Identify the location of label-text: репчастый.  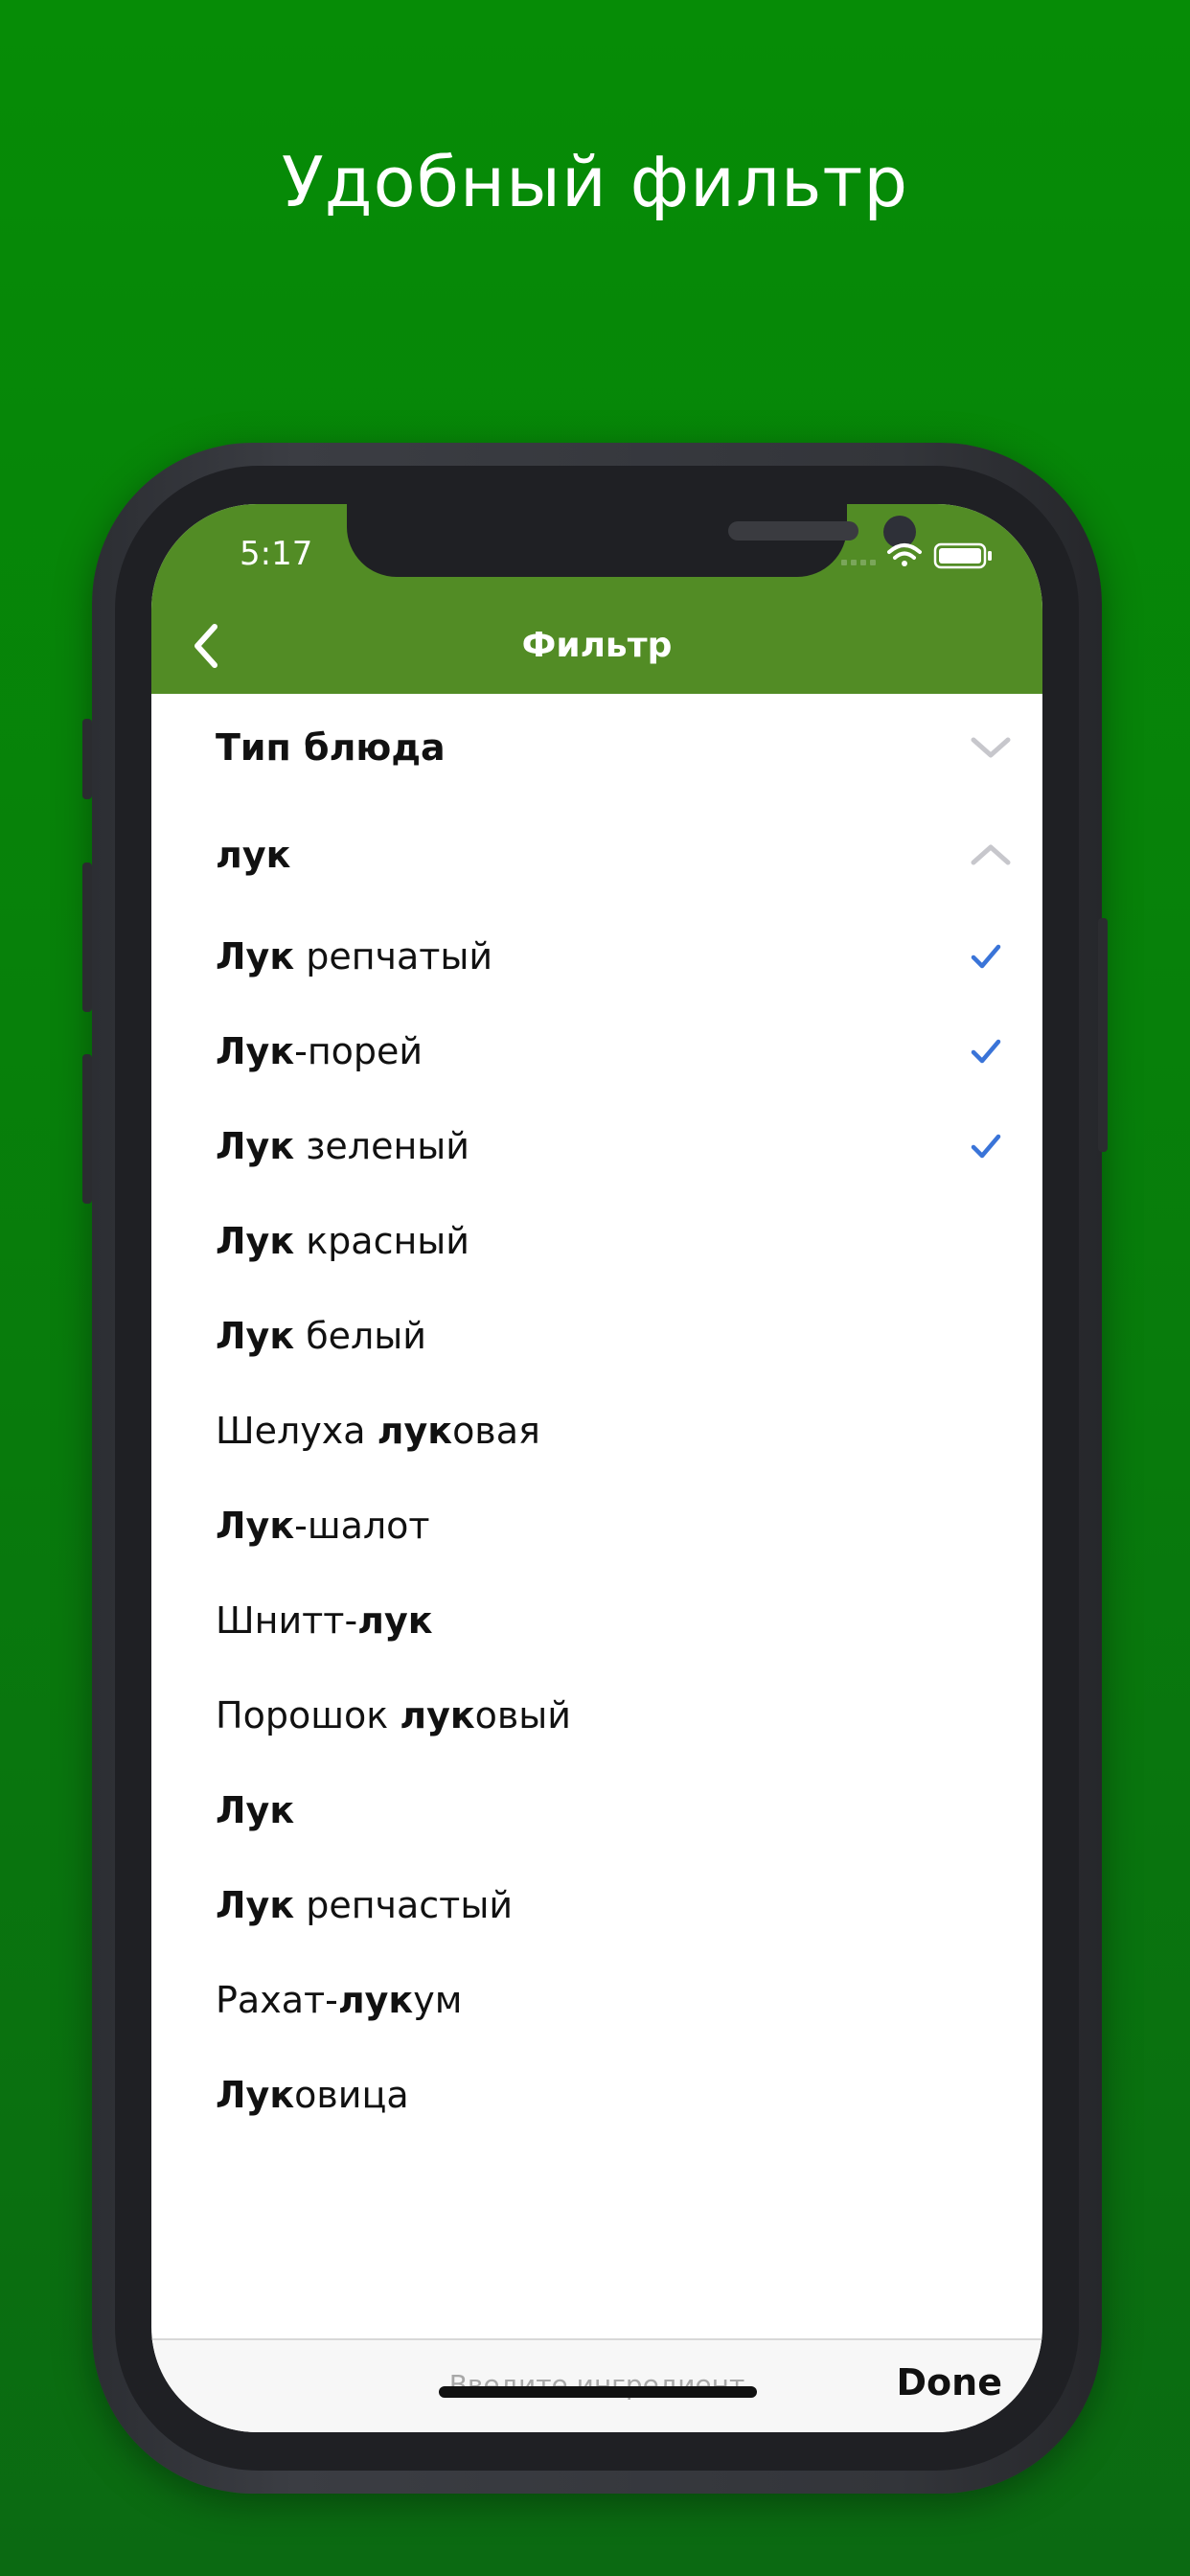
(404, 1904).